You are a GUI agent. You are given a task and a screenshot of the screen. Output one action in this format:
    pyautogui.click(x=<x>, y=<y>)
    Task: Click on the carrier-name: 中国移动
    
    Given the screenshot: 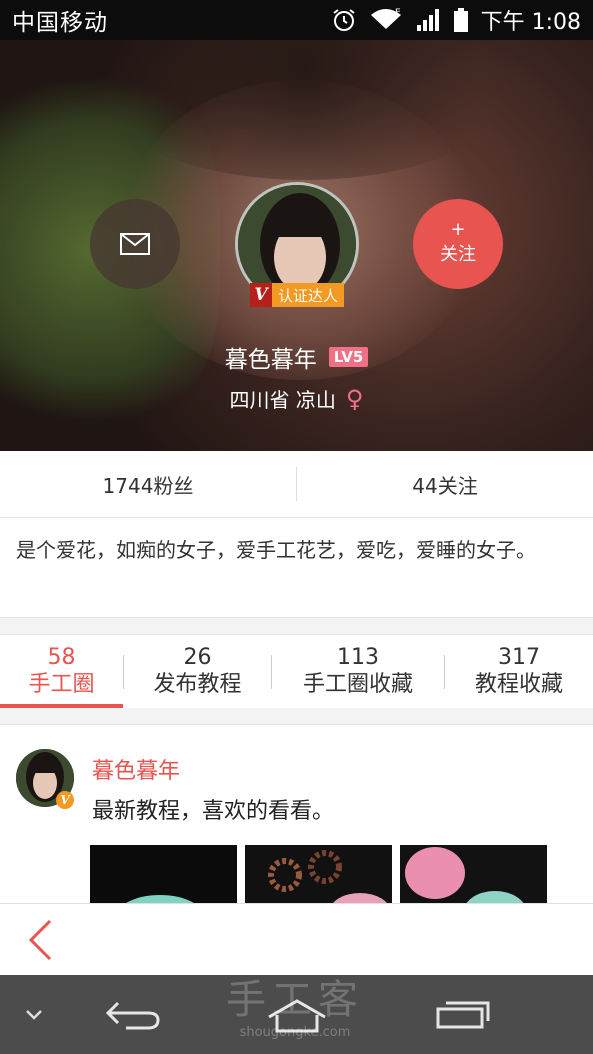 What is the action you would take?
    pyautogui.click(x=60, y=23)
    